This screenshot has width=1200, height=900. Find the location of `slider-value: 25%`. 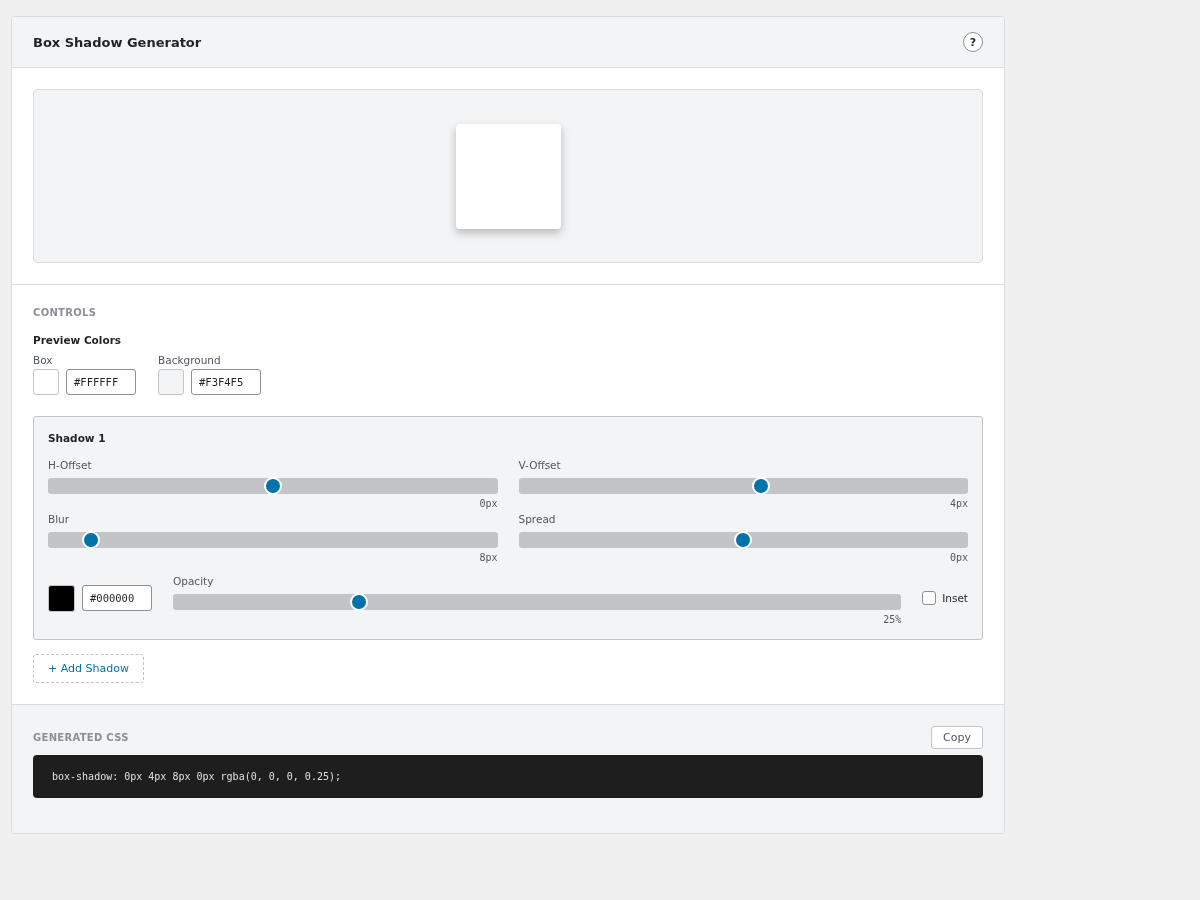

slider-value: 25% is located at coordinates (892, 619).